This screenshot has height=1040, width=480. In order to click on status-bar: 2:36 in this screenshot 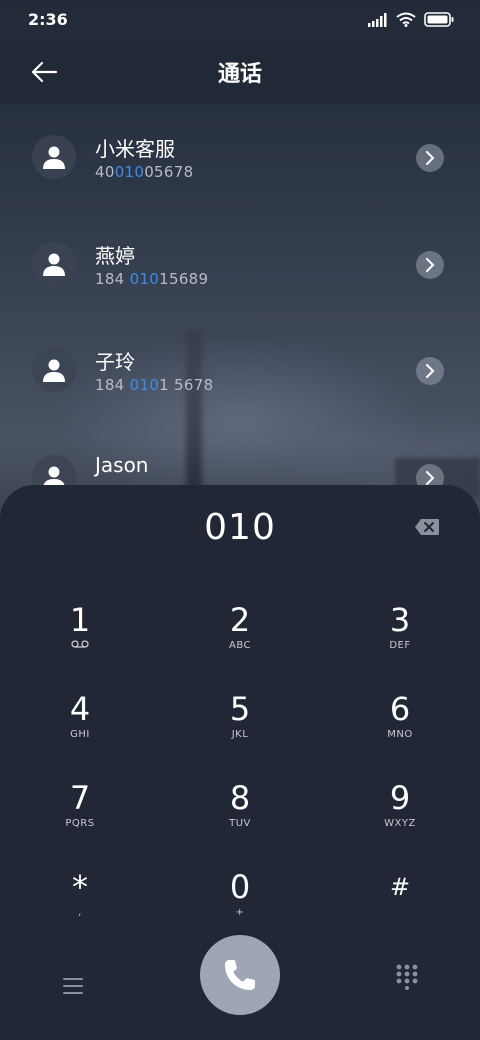, I will do `click(240, 20)`.